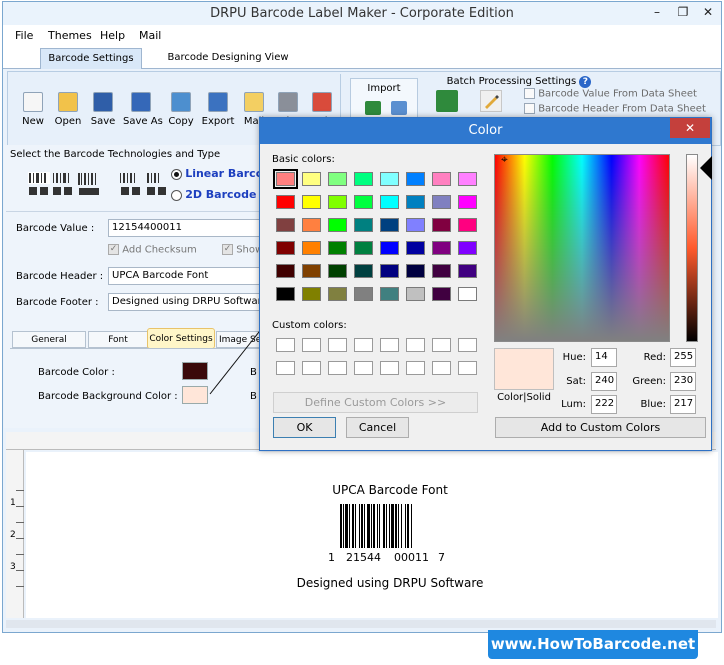 This screenshot has width=724, height=665. What do you see at coordinates (242, 250) in the screenshot?
I see `show-checksum-option: ✓ Show` at bounding box center [242, 250].